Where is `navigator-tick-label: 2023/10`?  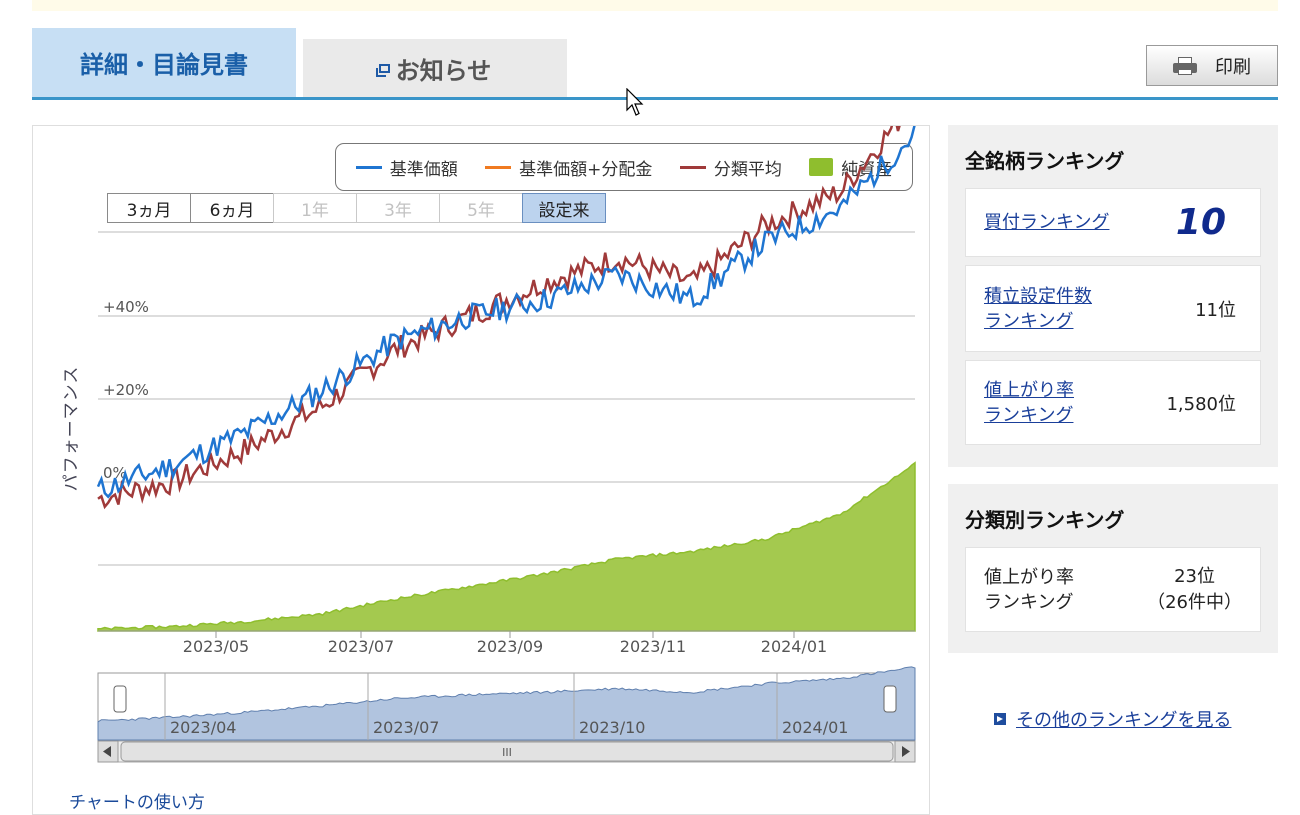 navigator-tick-label: 2023/10 is located at coordinates (612, 727).